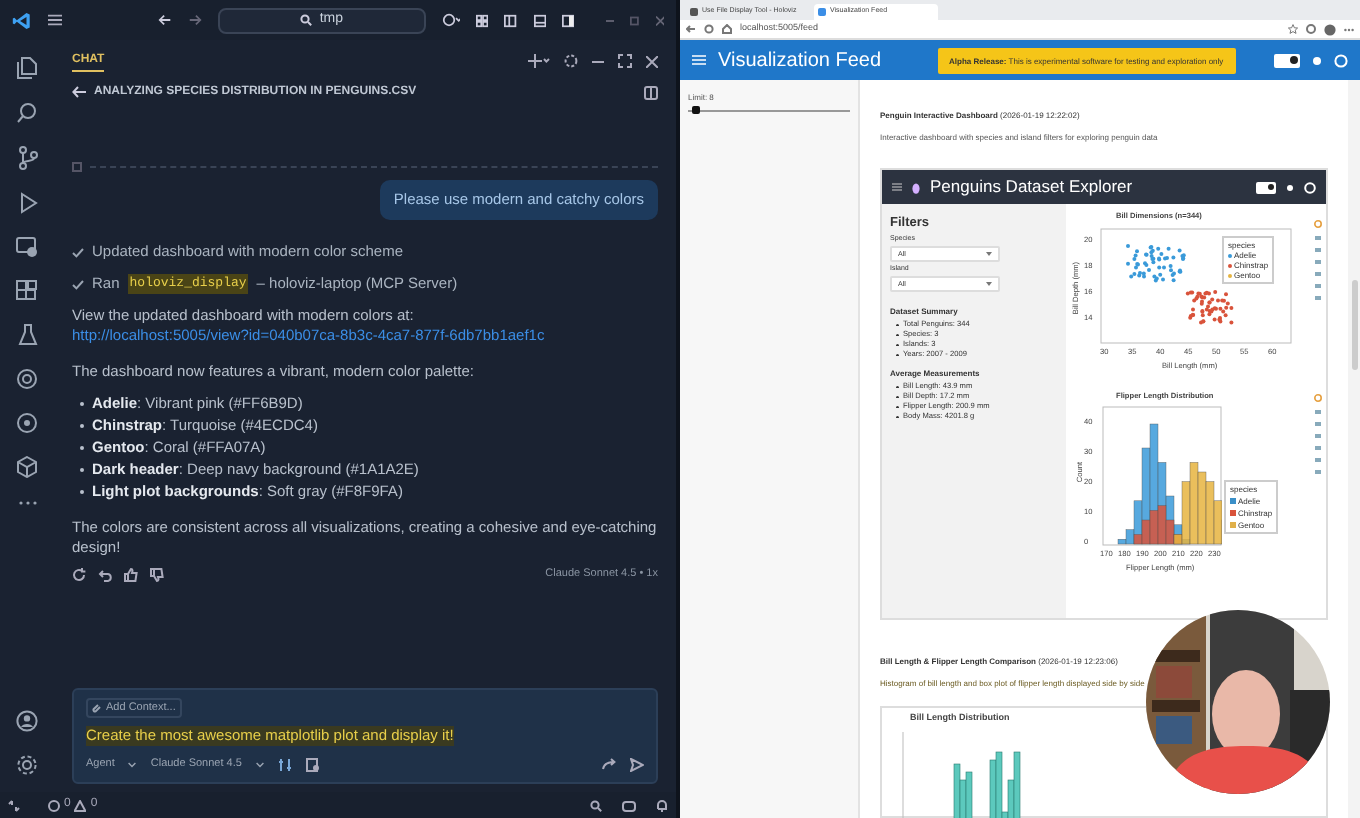 This screenshot has width=1360, height=818. What do you see at coordinates (1293, 29) in the screenshot?
I see `star-icon` at bounding box center [1293, 29].